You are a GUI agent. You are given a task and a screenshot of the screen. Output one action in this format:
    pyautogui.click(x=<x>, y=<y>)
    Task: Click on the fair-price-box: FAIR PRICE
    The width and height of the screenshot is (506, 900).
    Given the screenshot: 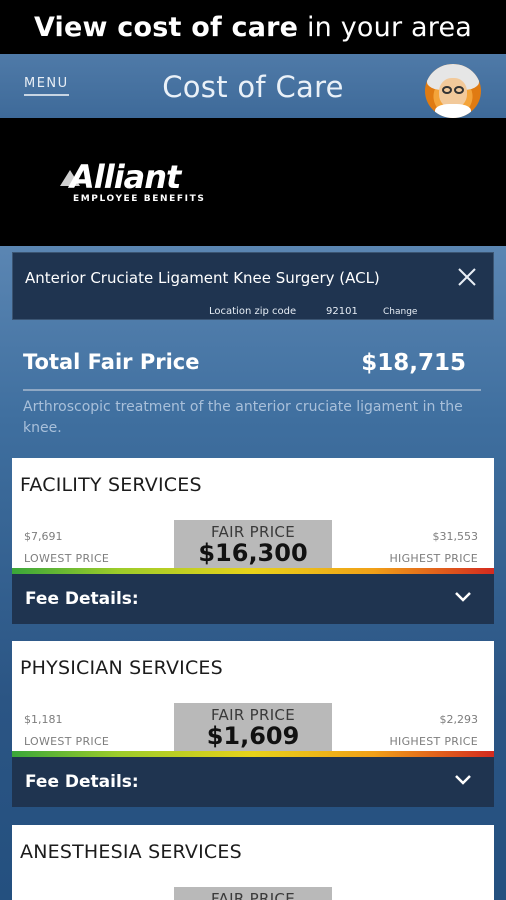 What is the action you would take?
    pyautogui.click(x=253, y=893)
    